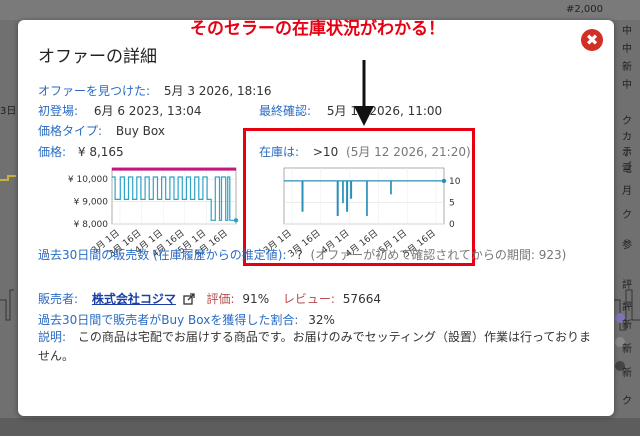  I want to click on seller-row: 販売者: 株式会社コジマ 評価: 91% レビュー: 57664, so click(209, 299).